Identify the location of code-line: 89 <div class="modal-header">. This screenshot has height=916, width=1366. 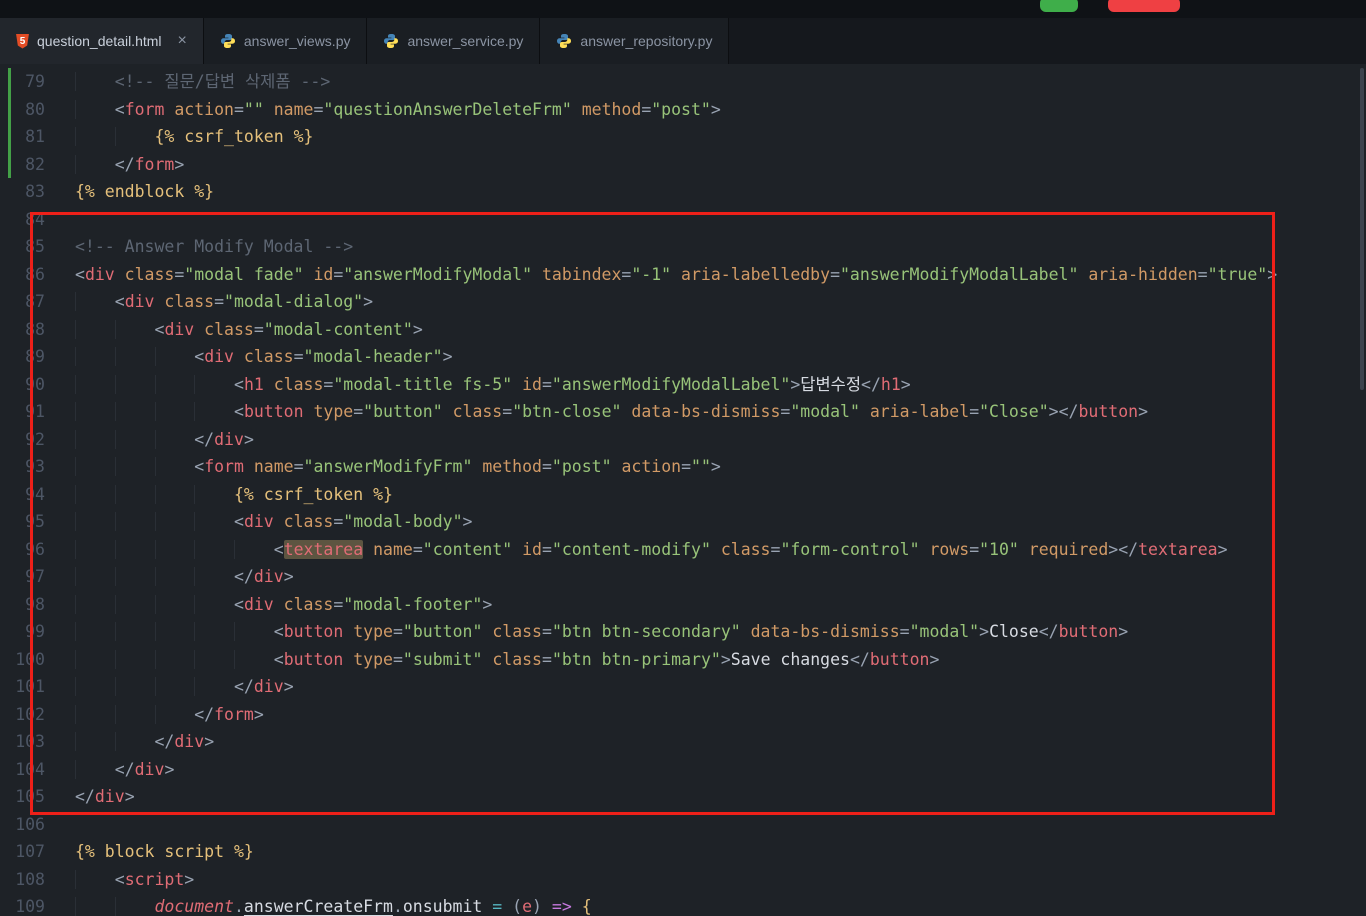
(683, 357).